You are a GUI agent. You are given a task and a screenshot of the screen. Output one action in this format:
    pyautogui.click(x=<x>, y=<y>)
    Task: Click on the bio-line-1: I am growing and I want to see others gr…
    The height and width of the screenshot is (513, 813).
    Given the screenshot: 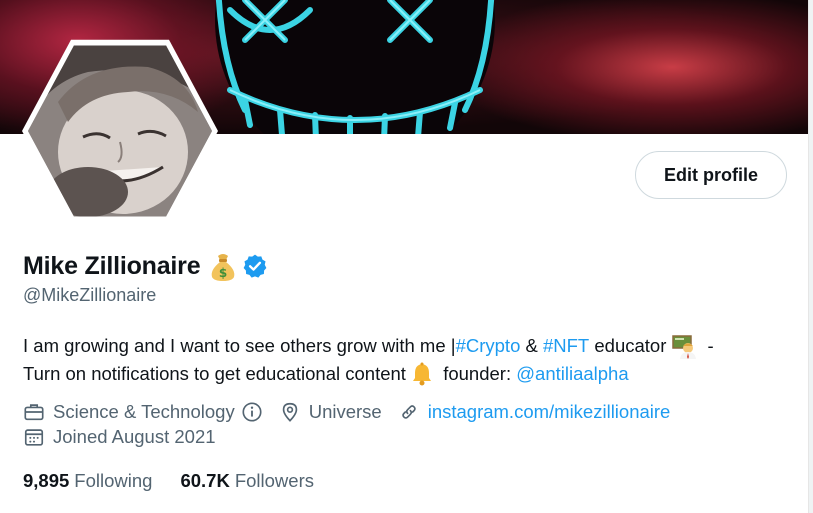 What is the action you would take?
    pyautogui.click(x=408, y=346)
    